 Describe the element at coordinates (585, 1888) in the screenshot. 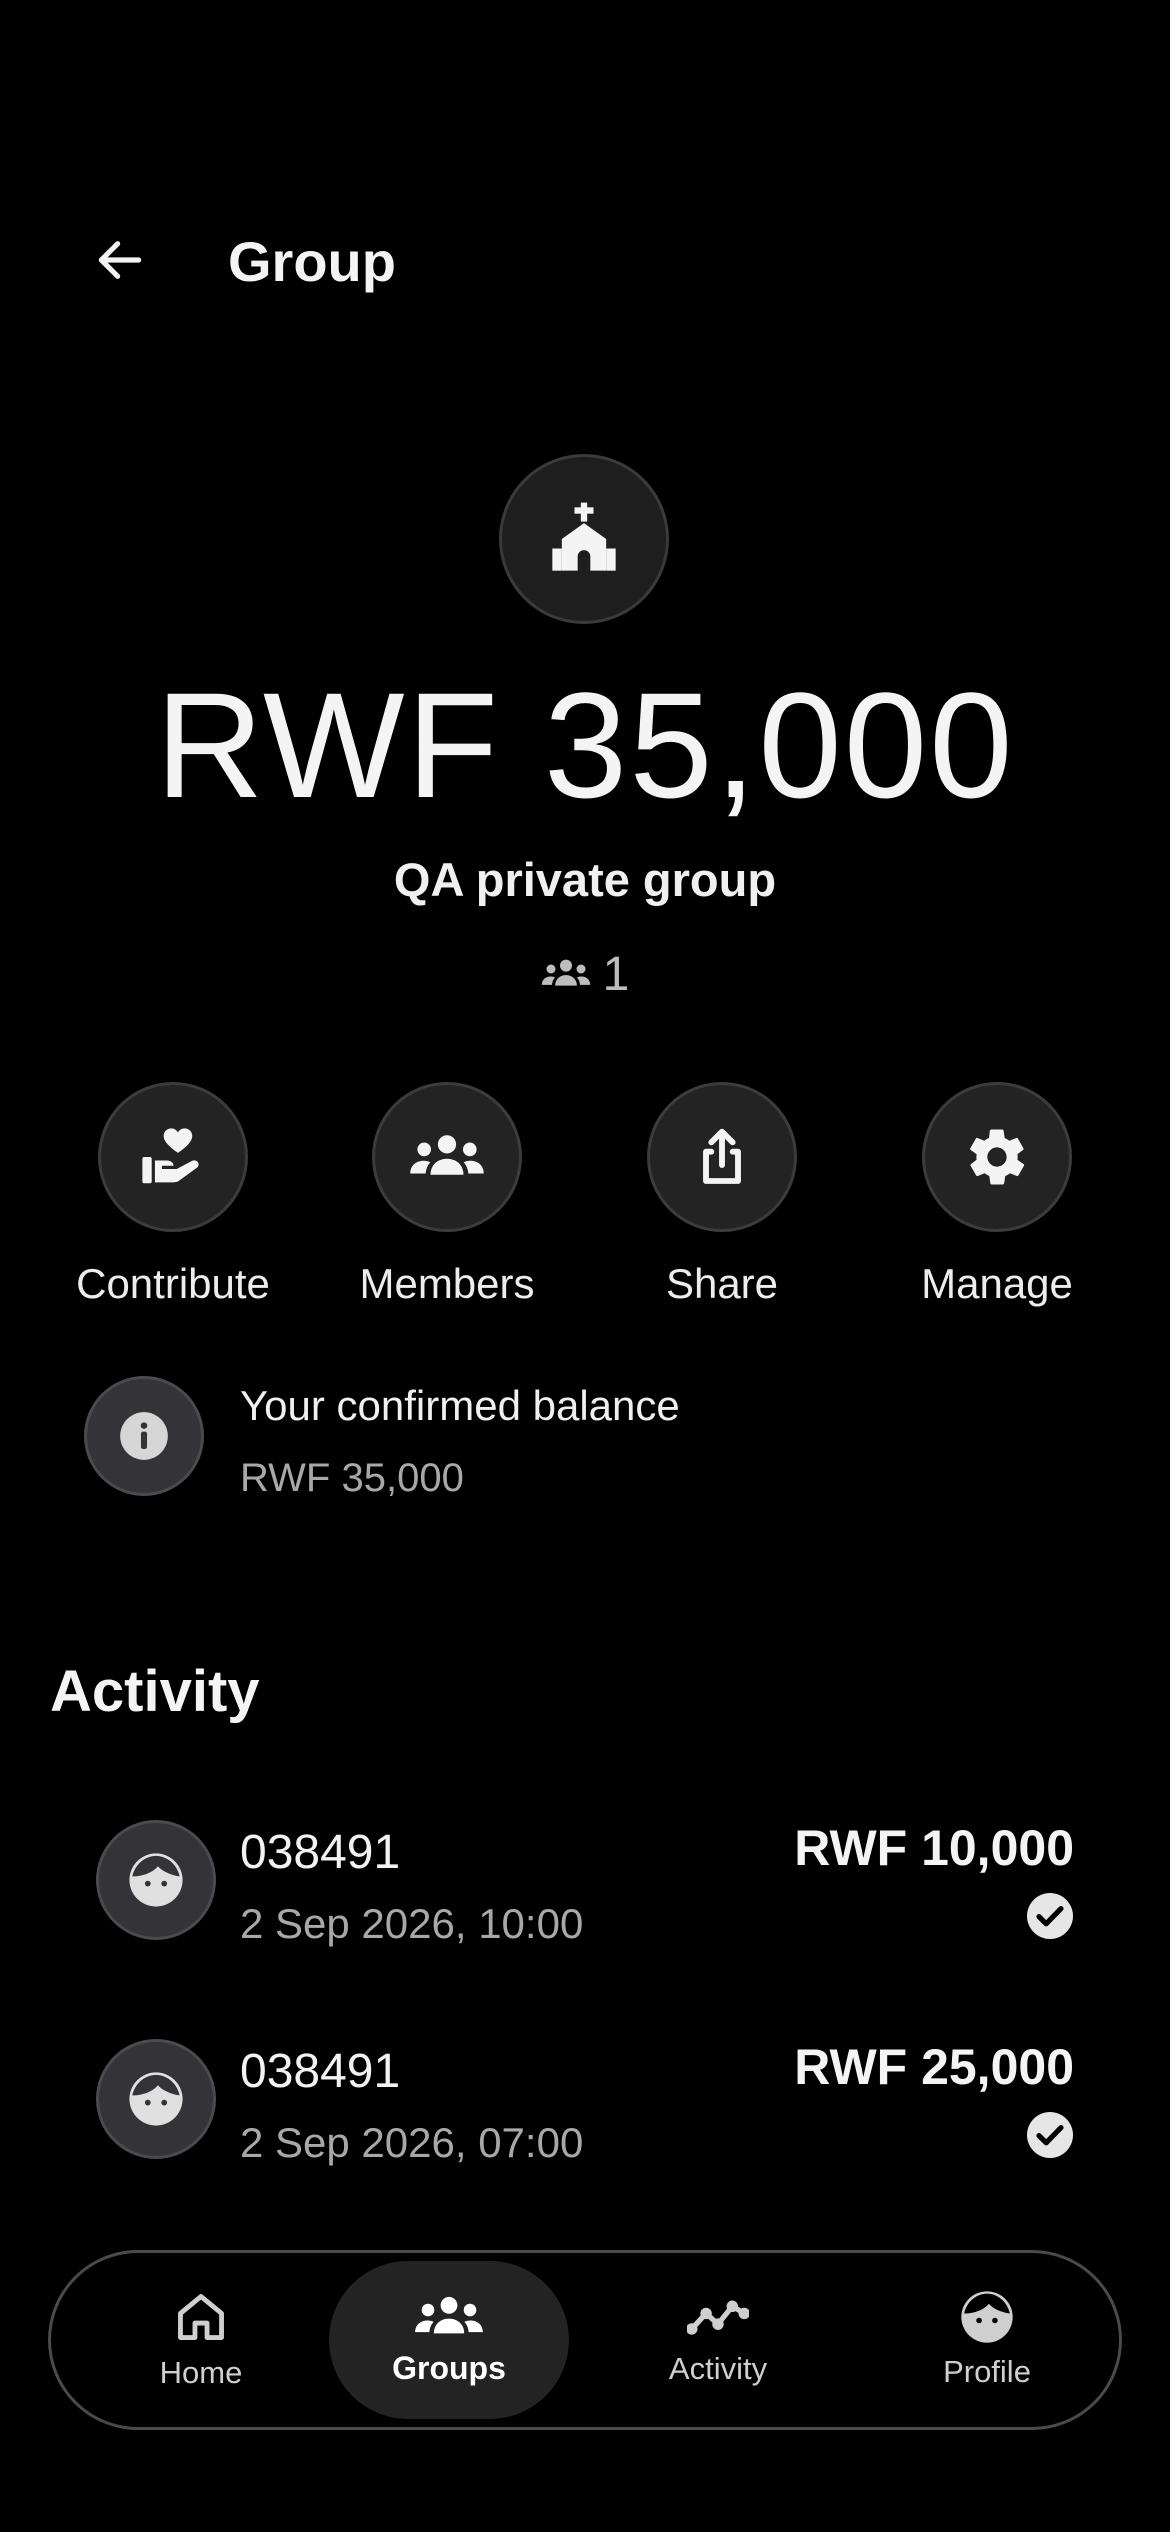

I see `activity-row: 038491 2 Sep 2026, 10:00 RWF 10,000` at that location.